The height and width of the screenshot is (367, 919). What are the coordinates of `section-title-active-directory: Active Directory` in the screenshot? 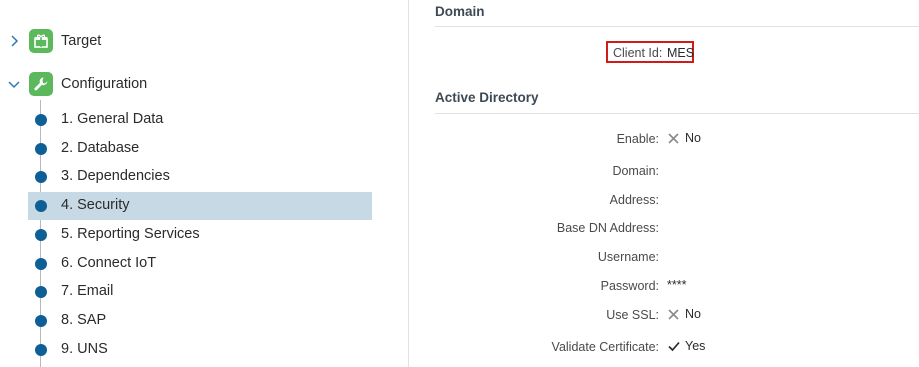 It's located at (487, 97).